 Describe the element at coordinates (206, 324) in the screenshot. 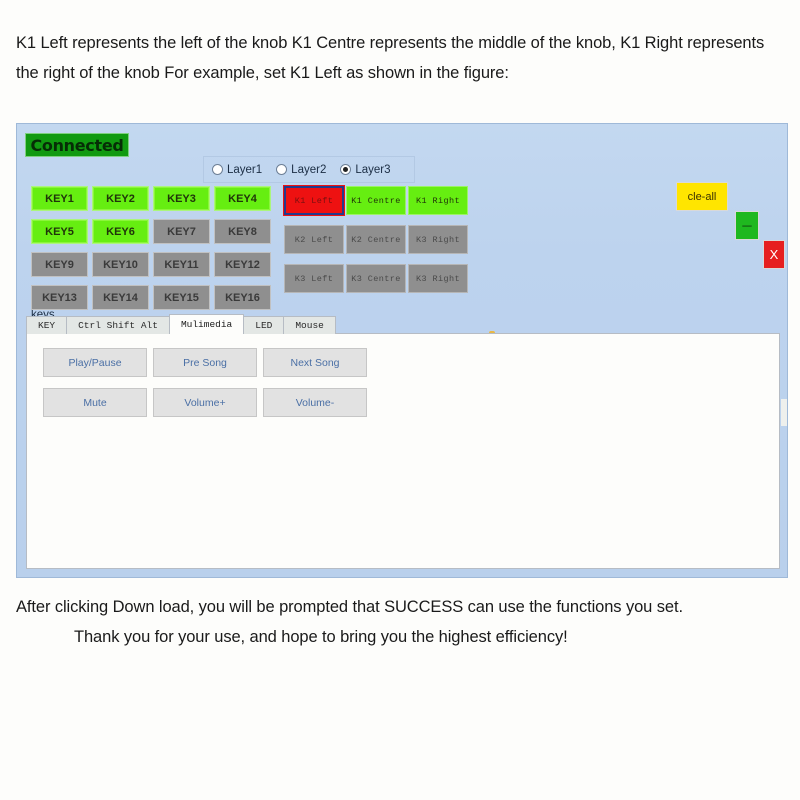

I see `tab-mulimedia: Mulimedia` at that location.